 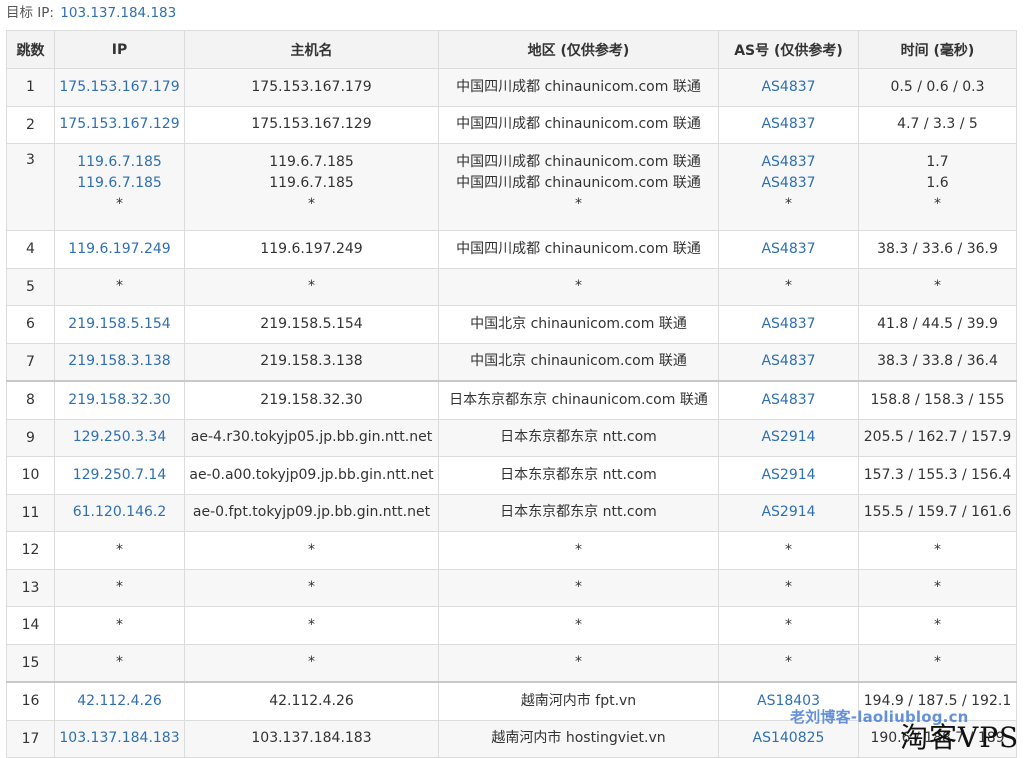 What do you see at coordinates (119, 400) in the screenshot?
I see `ip-link: 219.158.32.30` at bounding box center [119, 400].